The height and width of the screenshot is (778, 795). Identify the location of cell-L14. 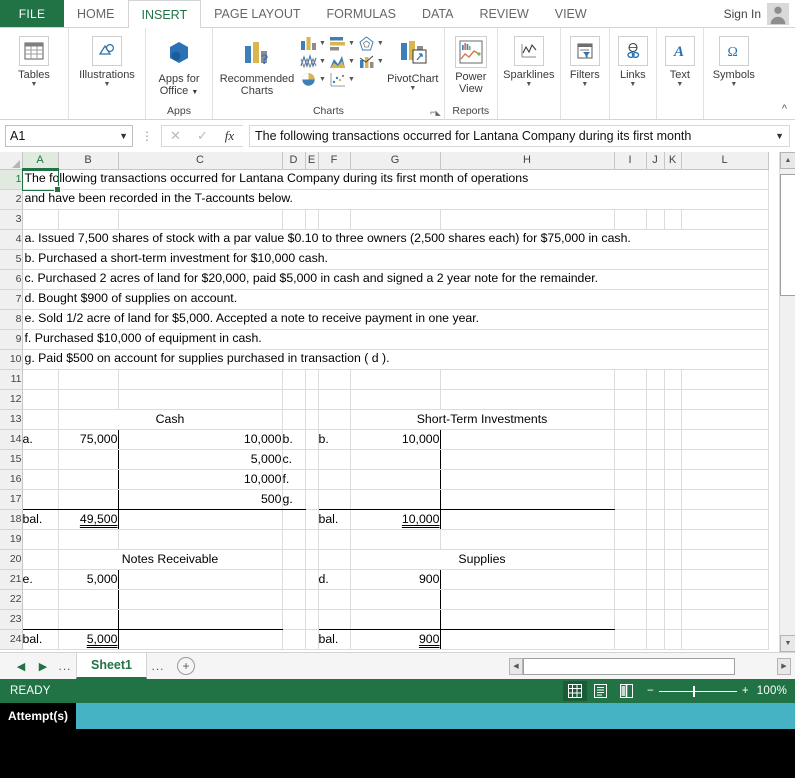
(725, 439).